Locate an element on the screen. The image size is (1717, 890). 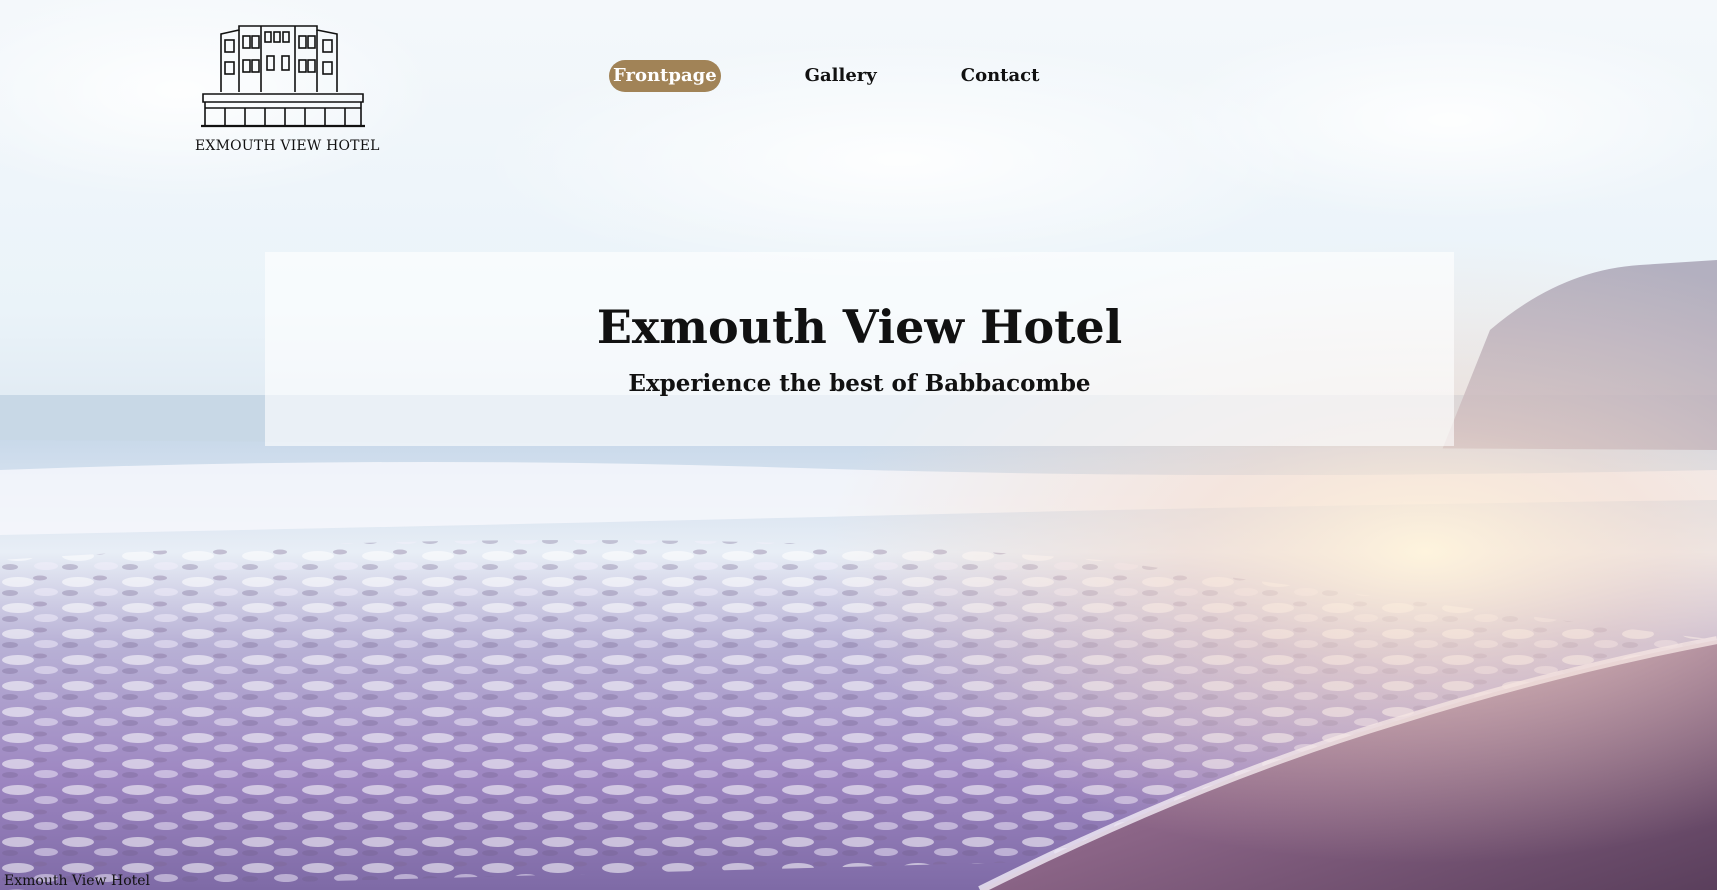
site-logo: EXMOUTH VIEW HOTEL is located at coordinates (287, 92).